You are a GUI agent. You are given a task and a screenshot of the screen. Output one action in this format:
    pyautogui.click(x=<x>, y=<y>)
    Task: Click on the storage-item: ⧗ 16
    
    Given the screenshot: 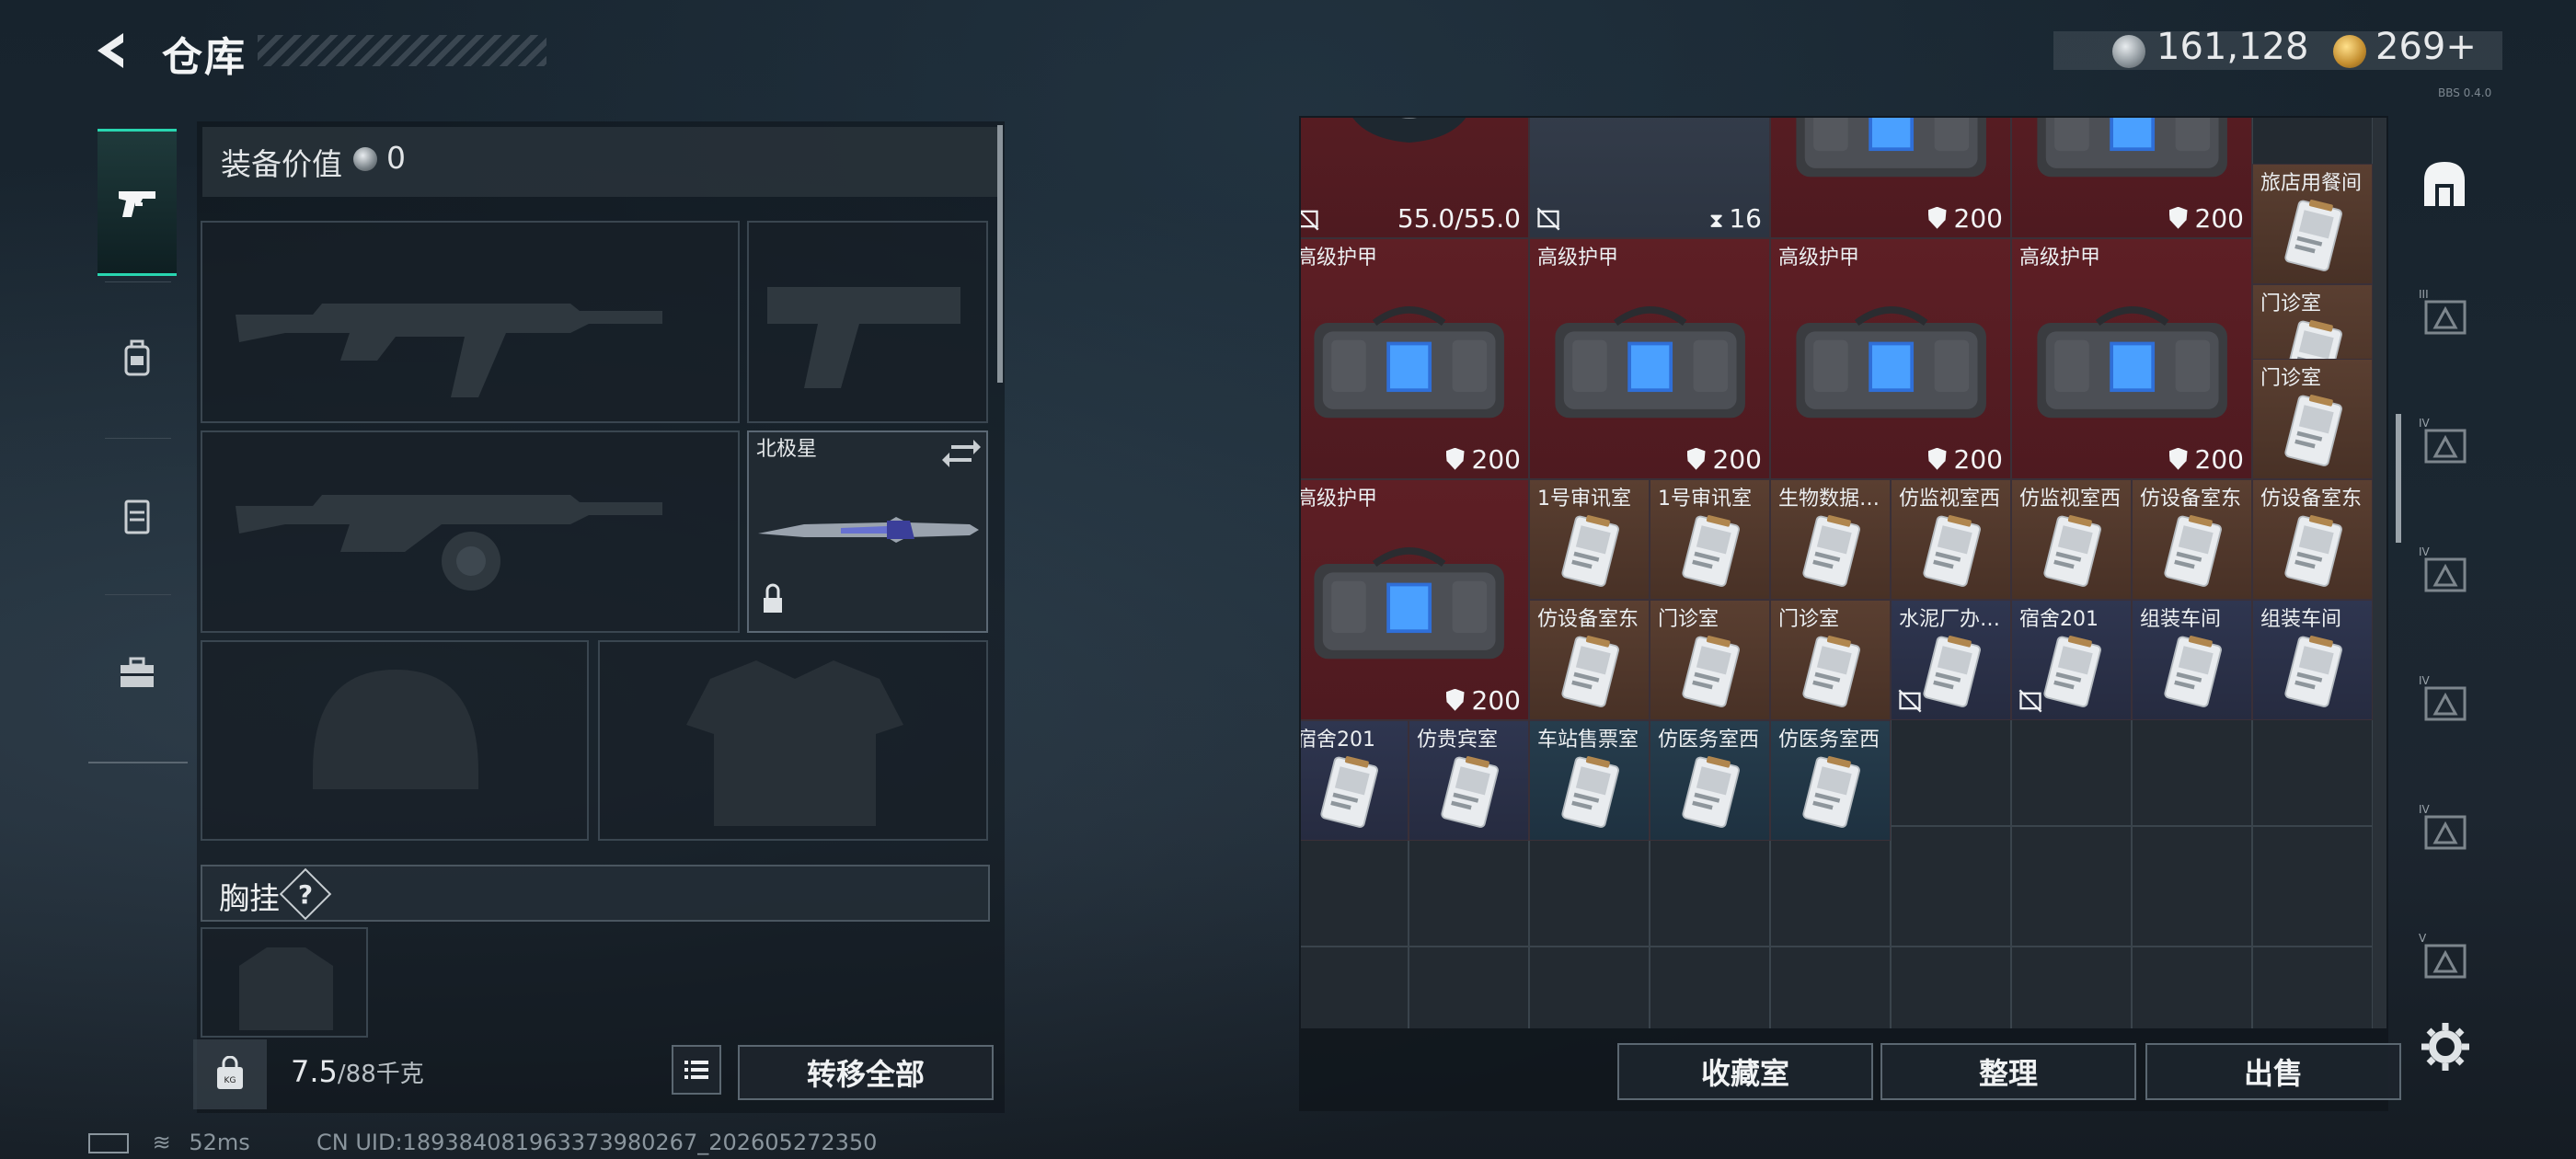 What is the action you would take?
    pyautogui.click(x=1649, y=178)
    